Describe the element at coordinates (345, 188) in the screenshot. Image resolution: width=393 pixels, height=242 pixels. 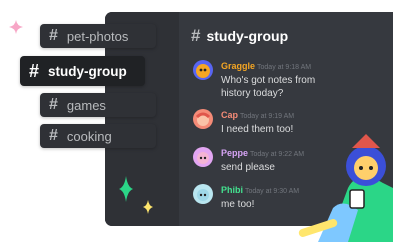
I see `mascot-illustration` at that location.